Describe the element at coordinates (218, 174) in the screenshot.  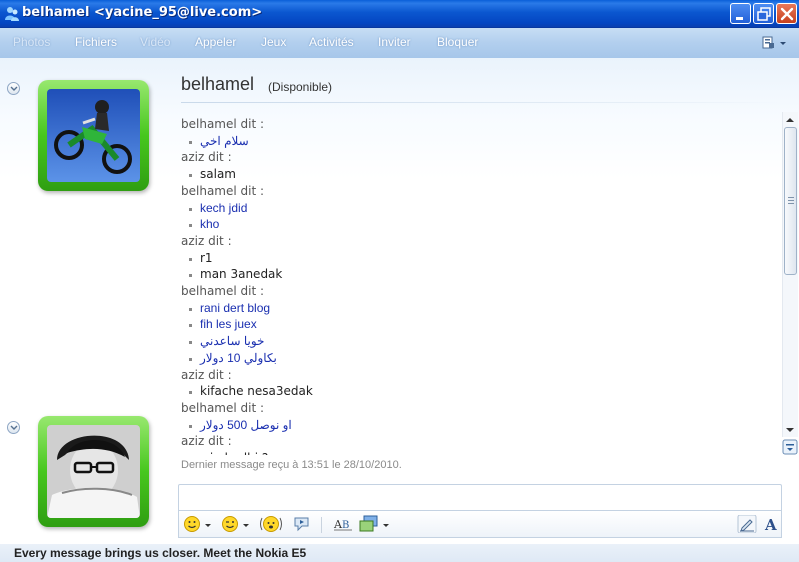
I see `message-text: salam` at that location.